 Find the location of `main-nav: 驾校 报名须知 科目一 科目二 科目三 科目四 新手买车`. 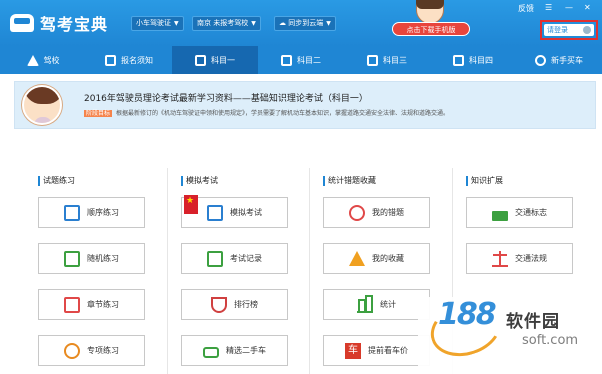

main-nav: 驾校 报名须知 科目一 科目二 科目三 科目四 新手买车 is located at coordinates (301, 60).